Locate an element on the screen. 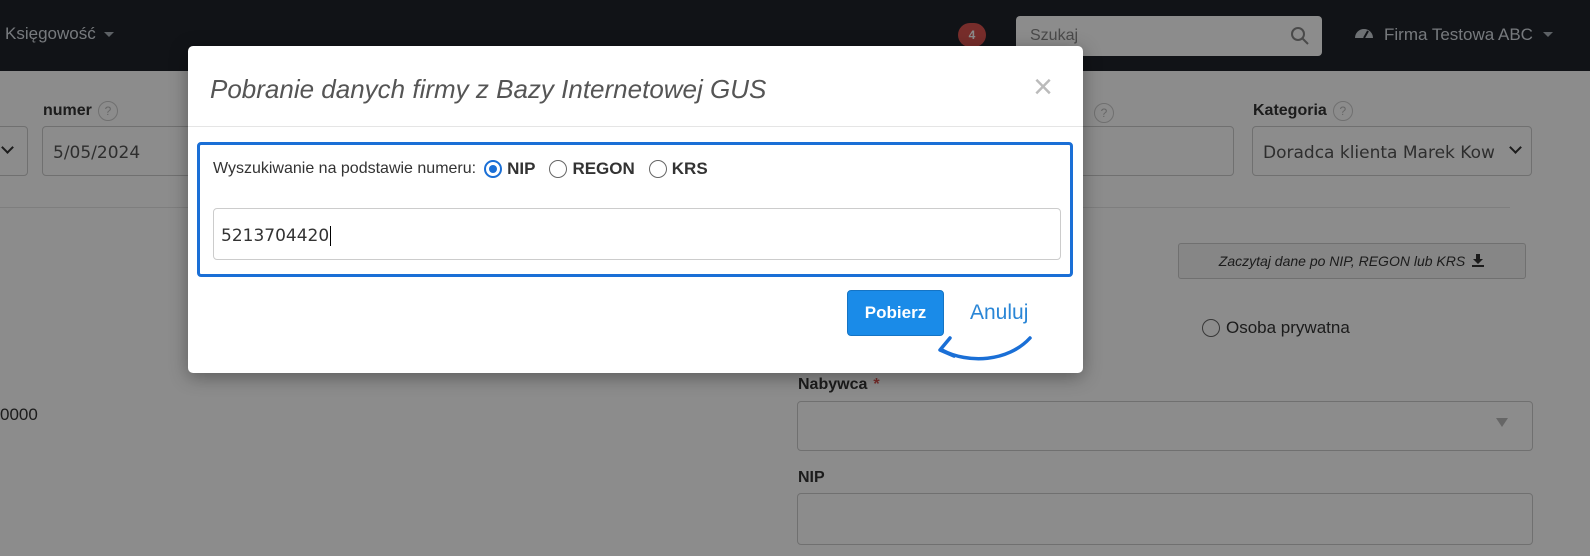  annotation-arrow-icon is located at coordinates (985, 348).